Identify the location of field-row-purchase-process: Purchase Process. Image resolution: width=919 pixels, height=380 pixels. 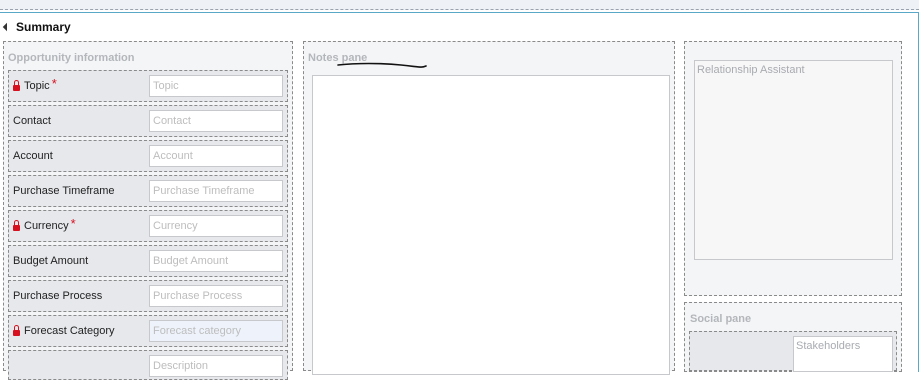
(148, 296).